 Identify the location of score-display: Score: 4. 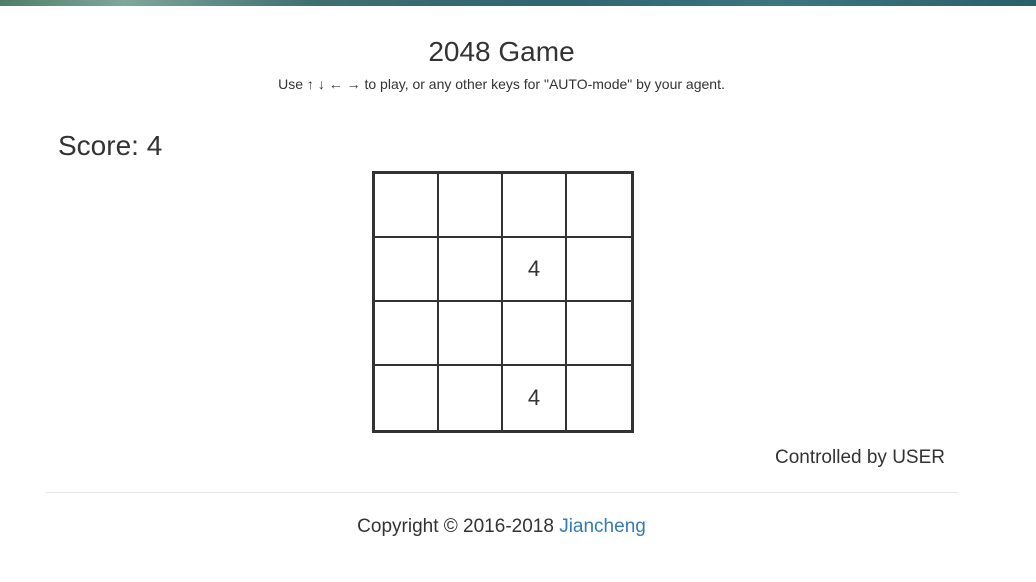
(110, 145).